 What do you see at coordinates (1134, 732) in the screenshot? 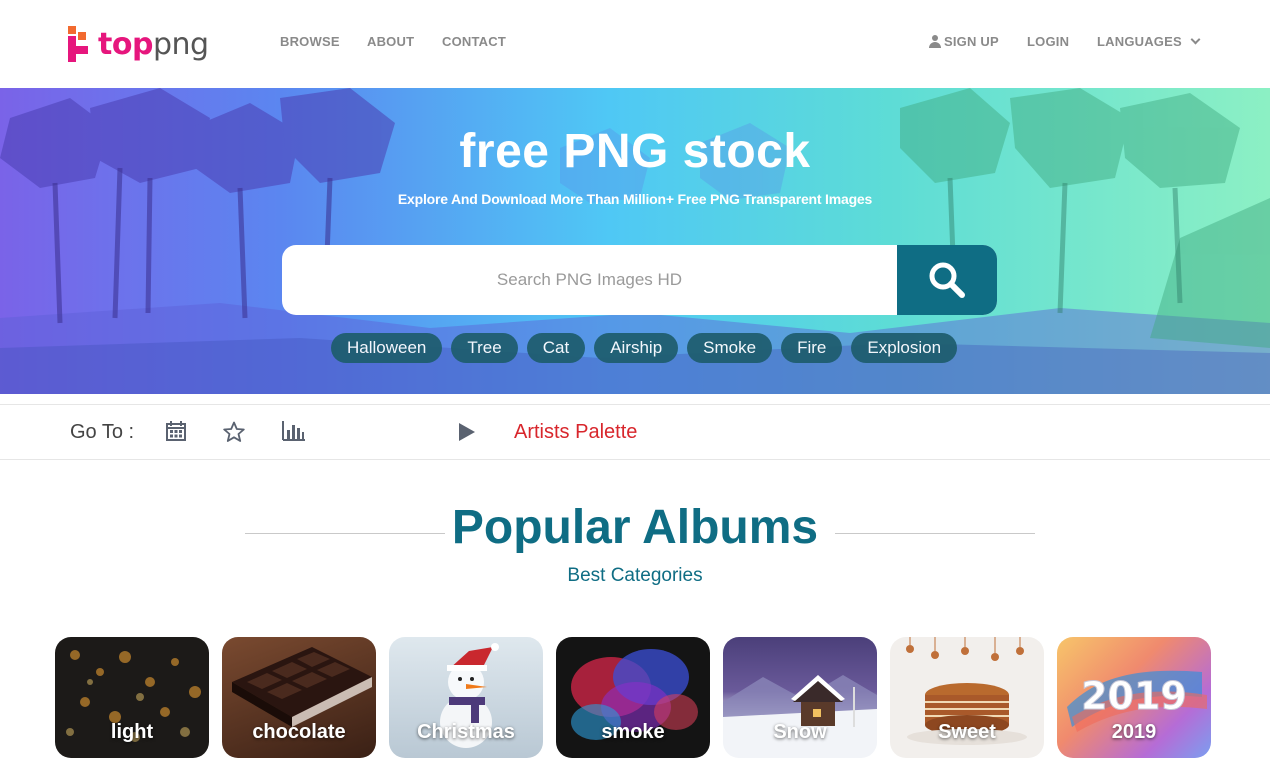
I see `album-label: 2019` at bounding box center [1134, 732].